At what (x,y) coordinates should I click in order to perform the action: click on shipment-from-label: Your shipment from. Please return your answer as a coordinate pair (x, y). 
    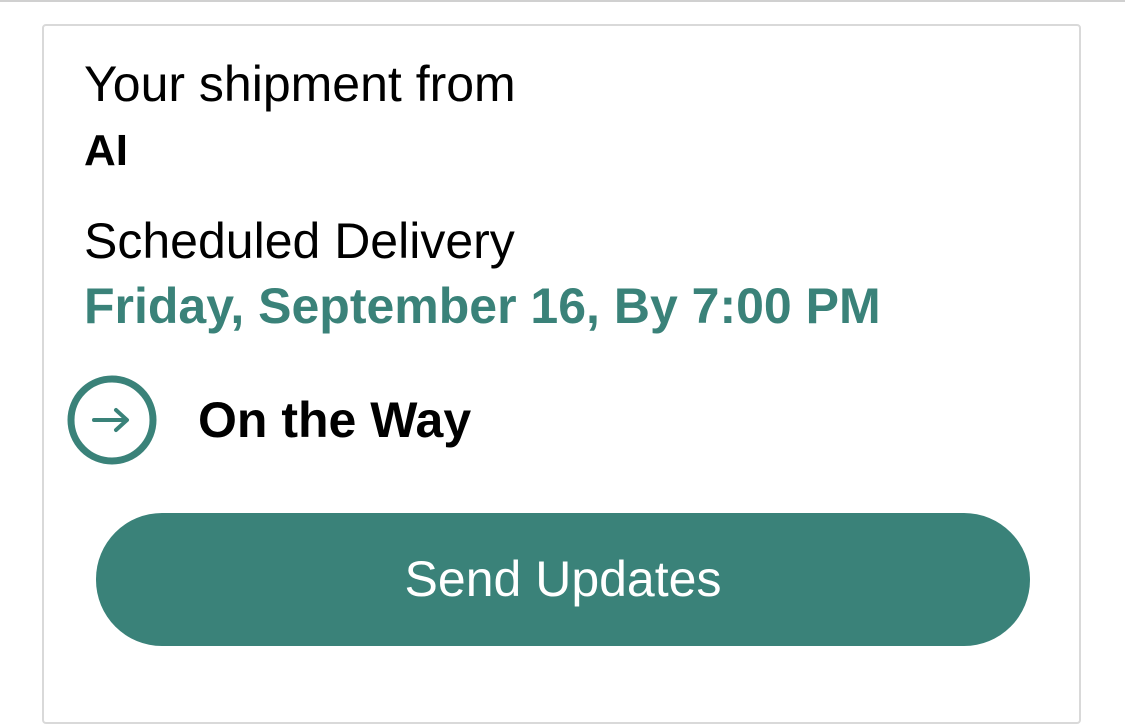
    Looking at the image, I should click on (300, 84).